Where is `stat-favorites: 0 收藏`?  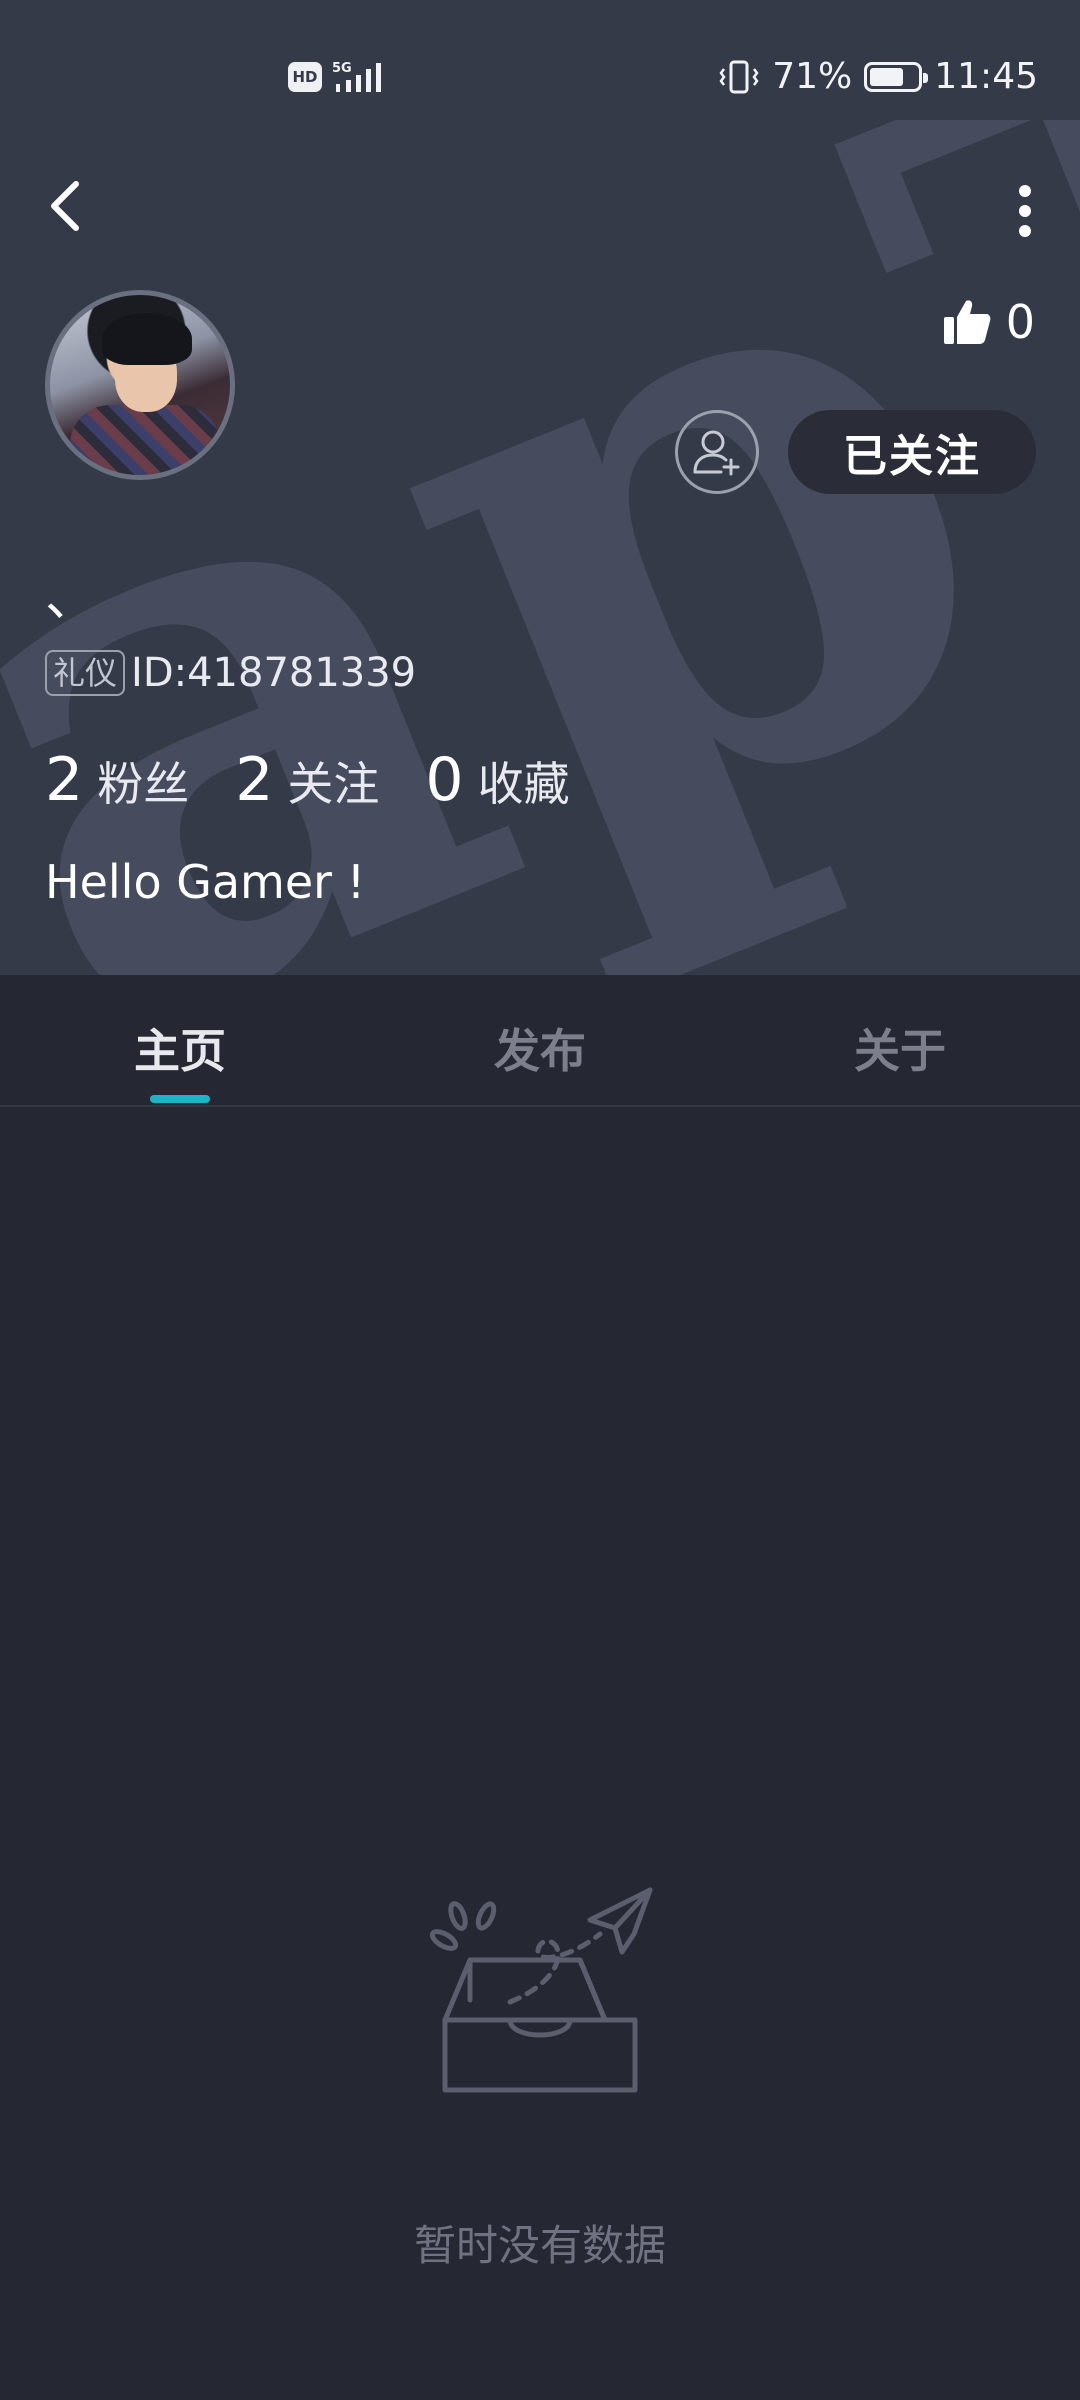
stat-favorites: 0 收藏 is located at coordinates (497, 780).